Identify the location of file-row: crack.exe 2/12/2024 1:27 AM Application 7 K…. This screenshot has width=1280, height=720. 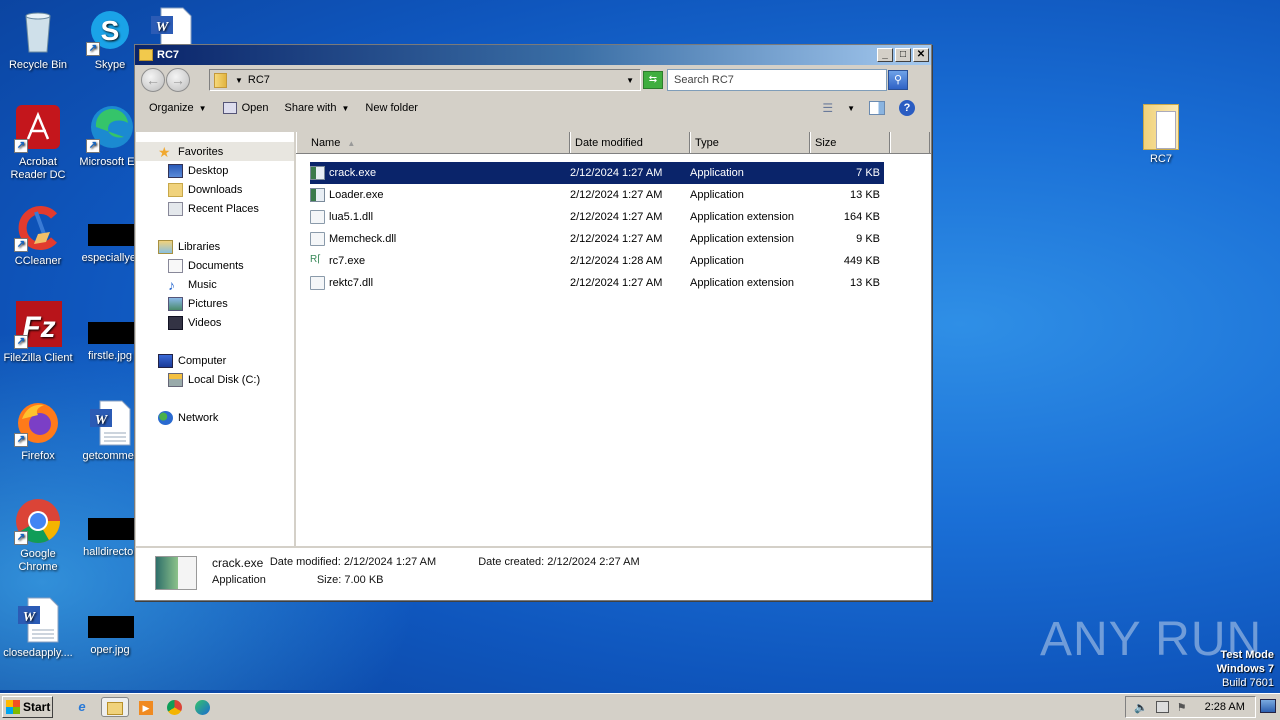
(597, 173).